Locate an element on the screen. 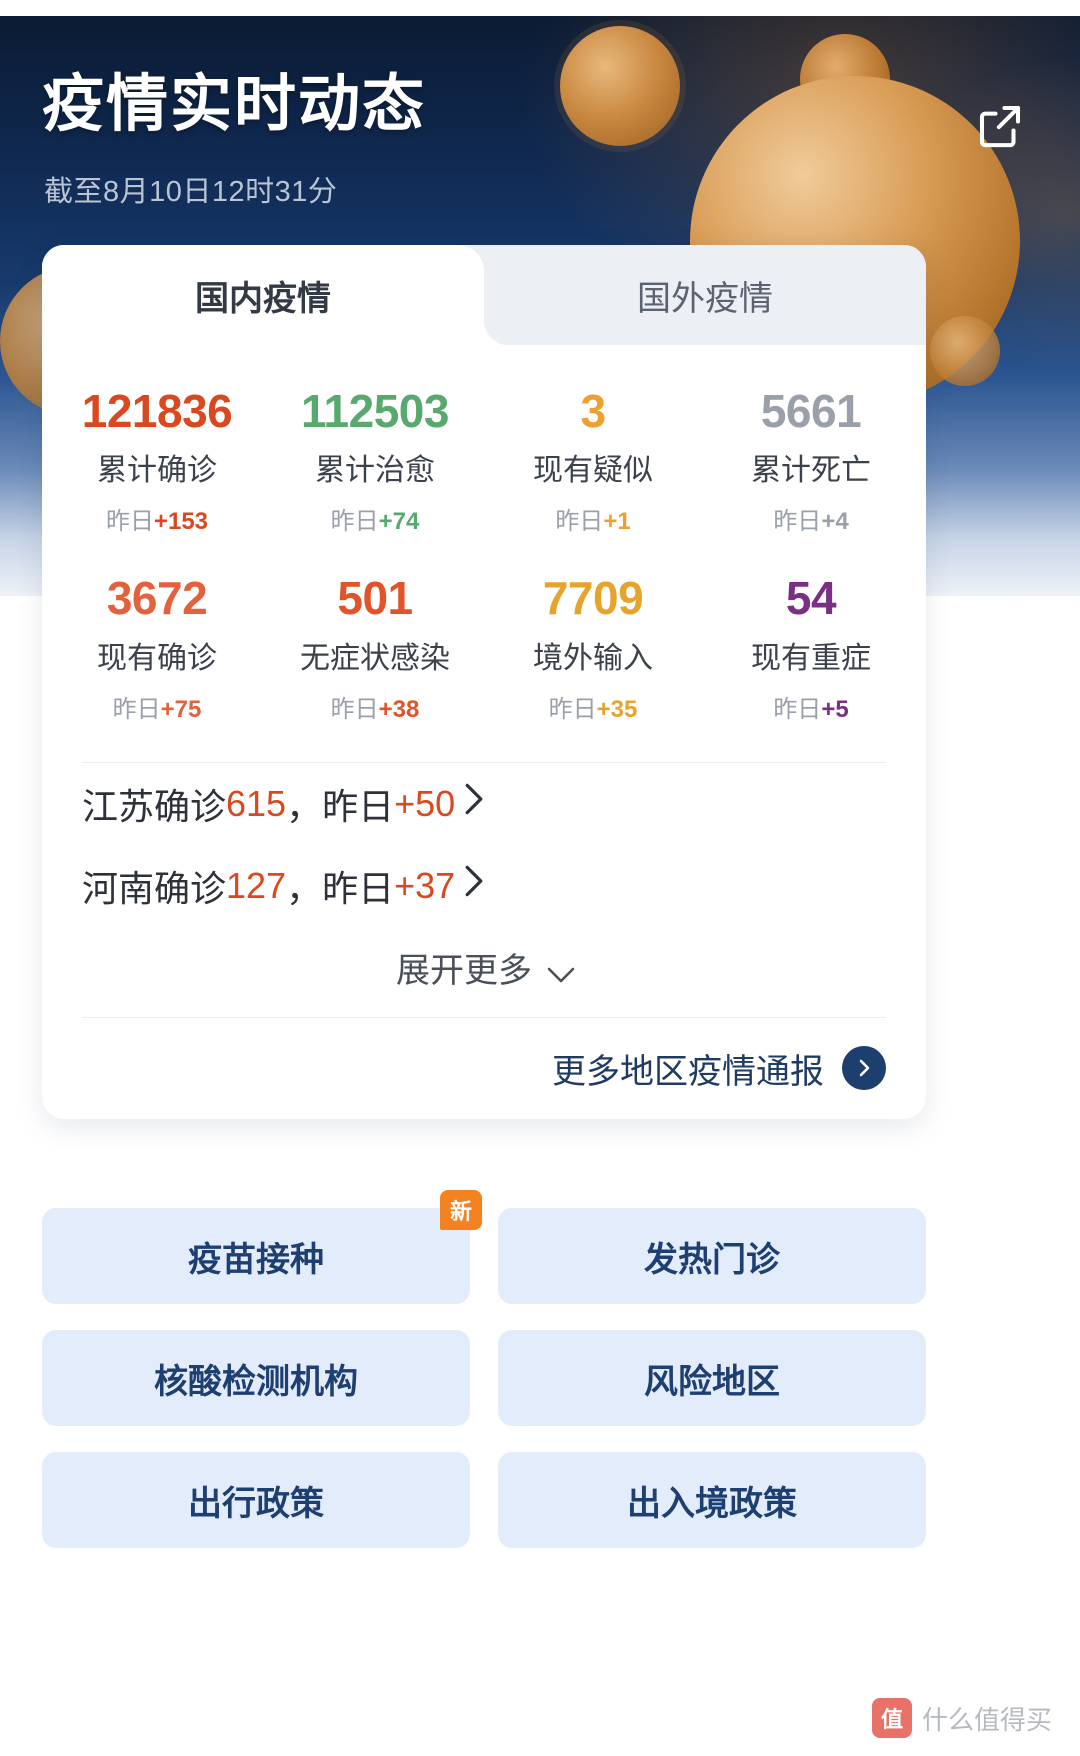  stat-delta: 昨日+75 is located at coordinates (157, 709).